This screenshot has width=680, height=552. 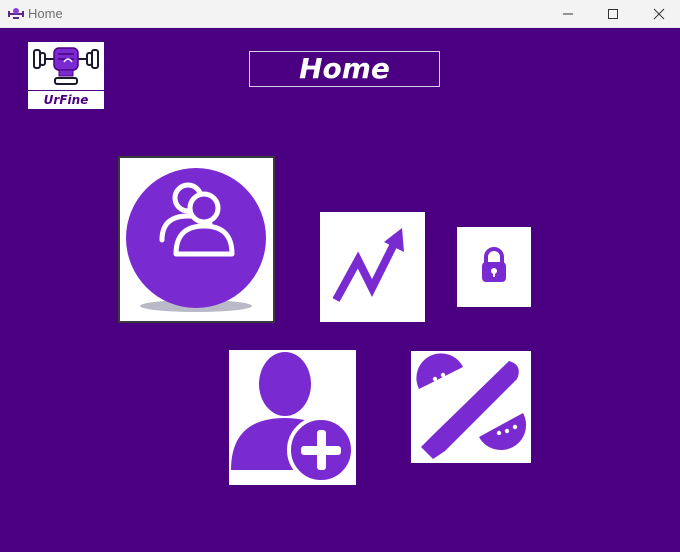 I want to click on app-icon, so click(x=16, y=14).